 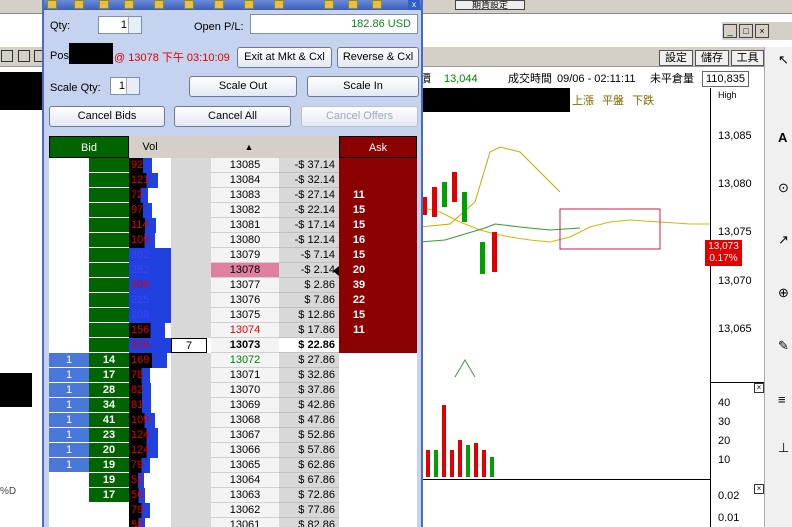 I want to click on fib-tool-icon: ≡, so click(x=782, y=399).